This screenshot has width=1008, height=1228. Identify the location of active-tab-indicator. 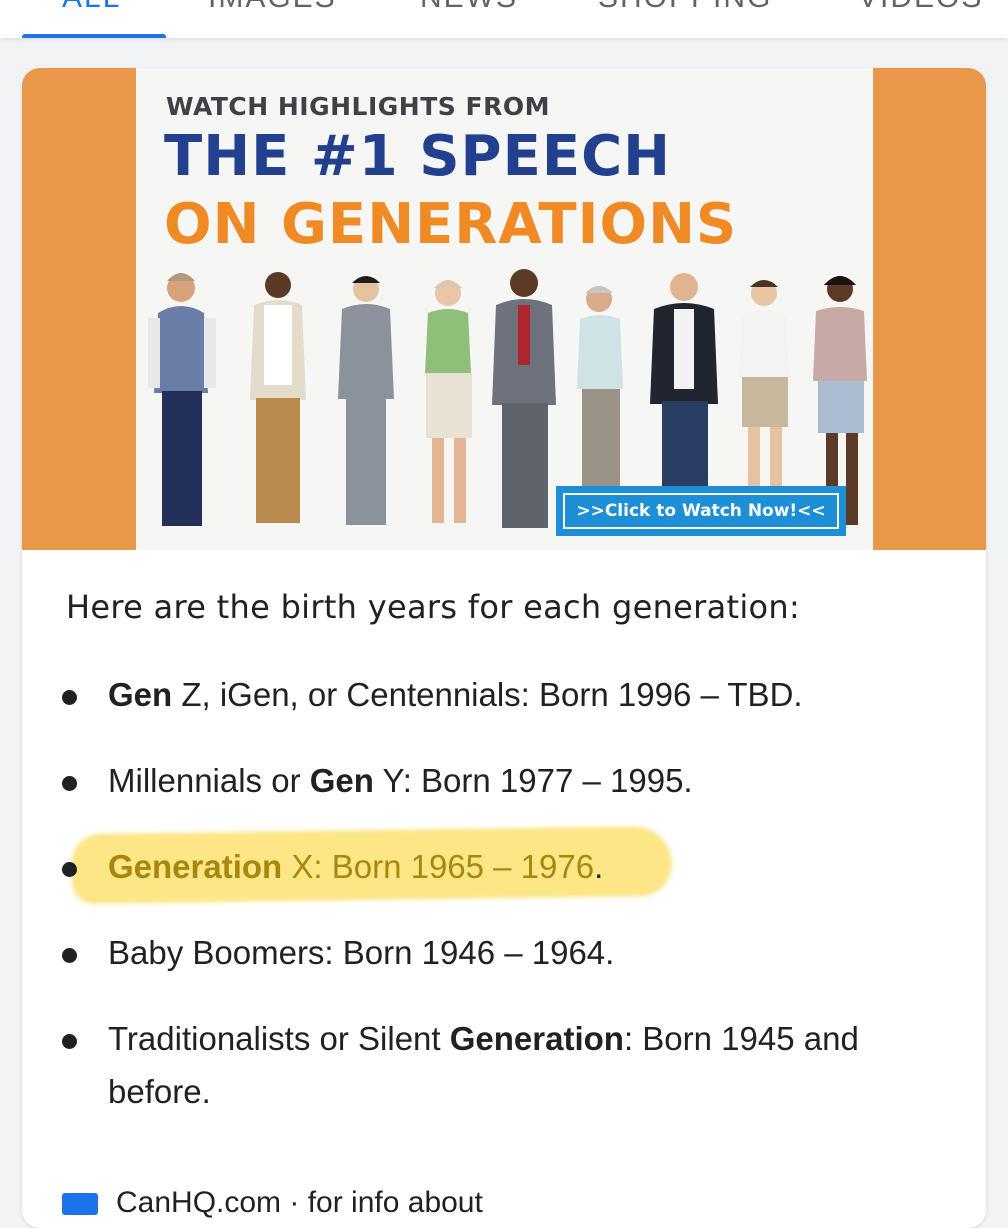
(94, 36).